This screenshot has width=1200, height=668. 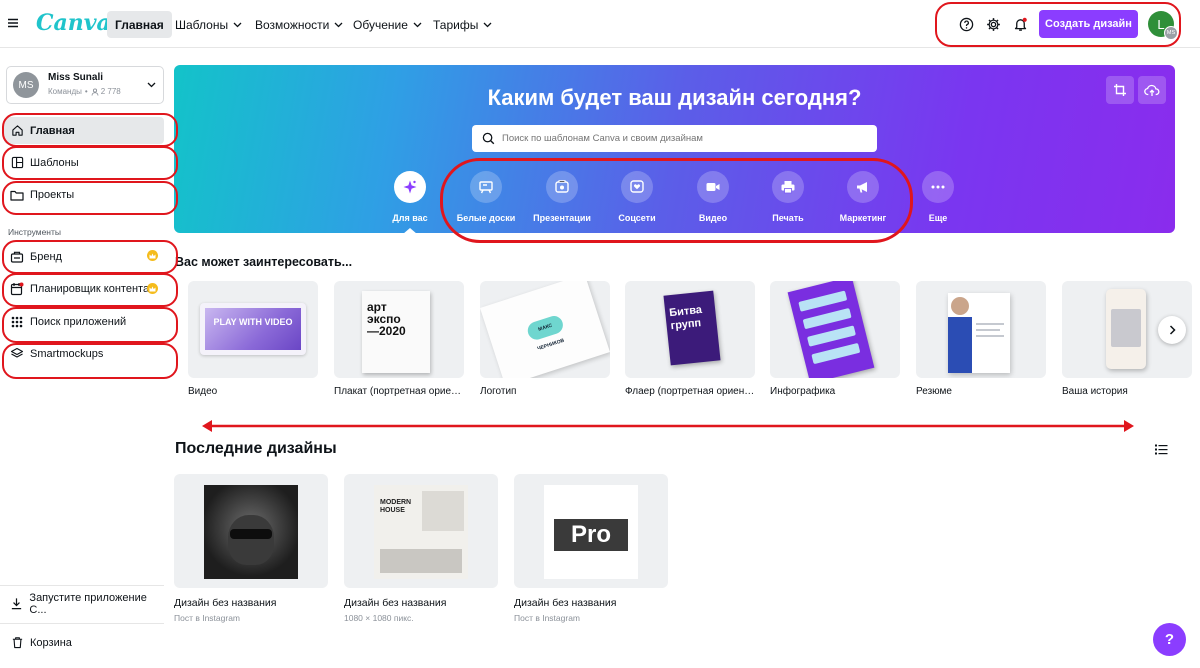 What do you see at coordinates (78, 321) in the screenshot?
I see `sidebar-item-label: Поиск приложений` at bounding box center [78, 321].